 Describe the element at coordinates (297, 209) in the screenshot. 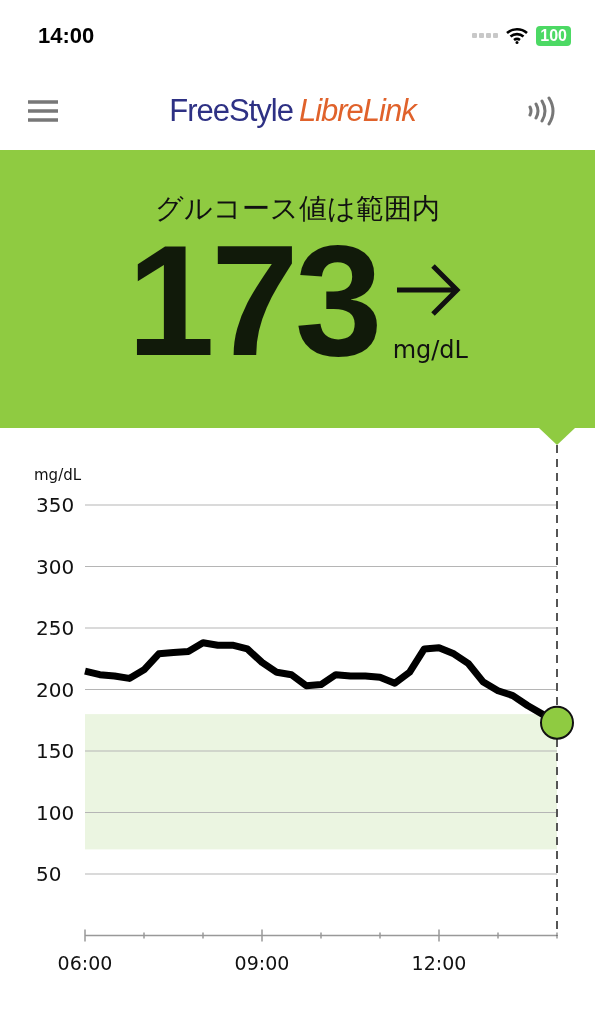

I see `range-status: グルコース値は範囲内` at that location.